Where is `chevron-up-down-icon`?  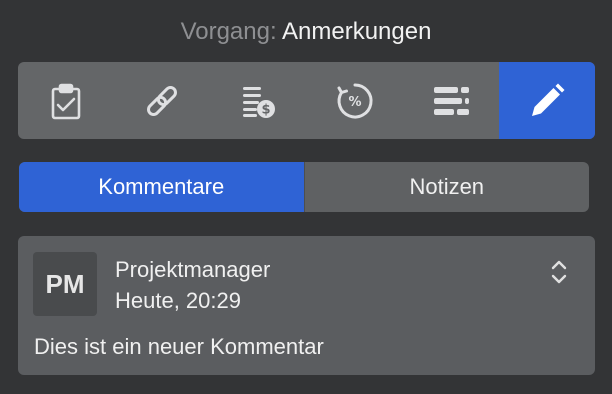 chevron-up-down-icon is located at coordinates (559, 272).